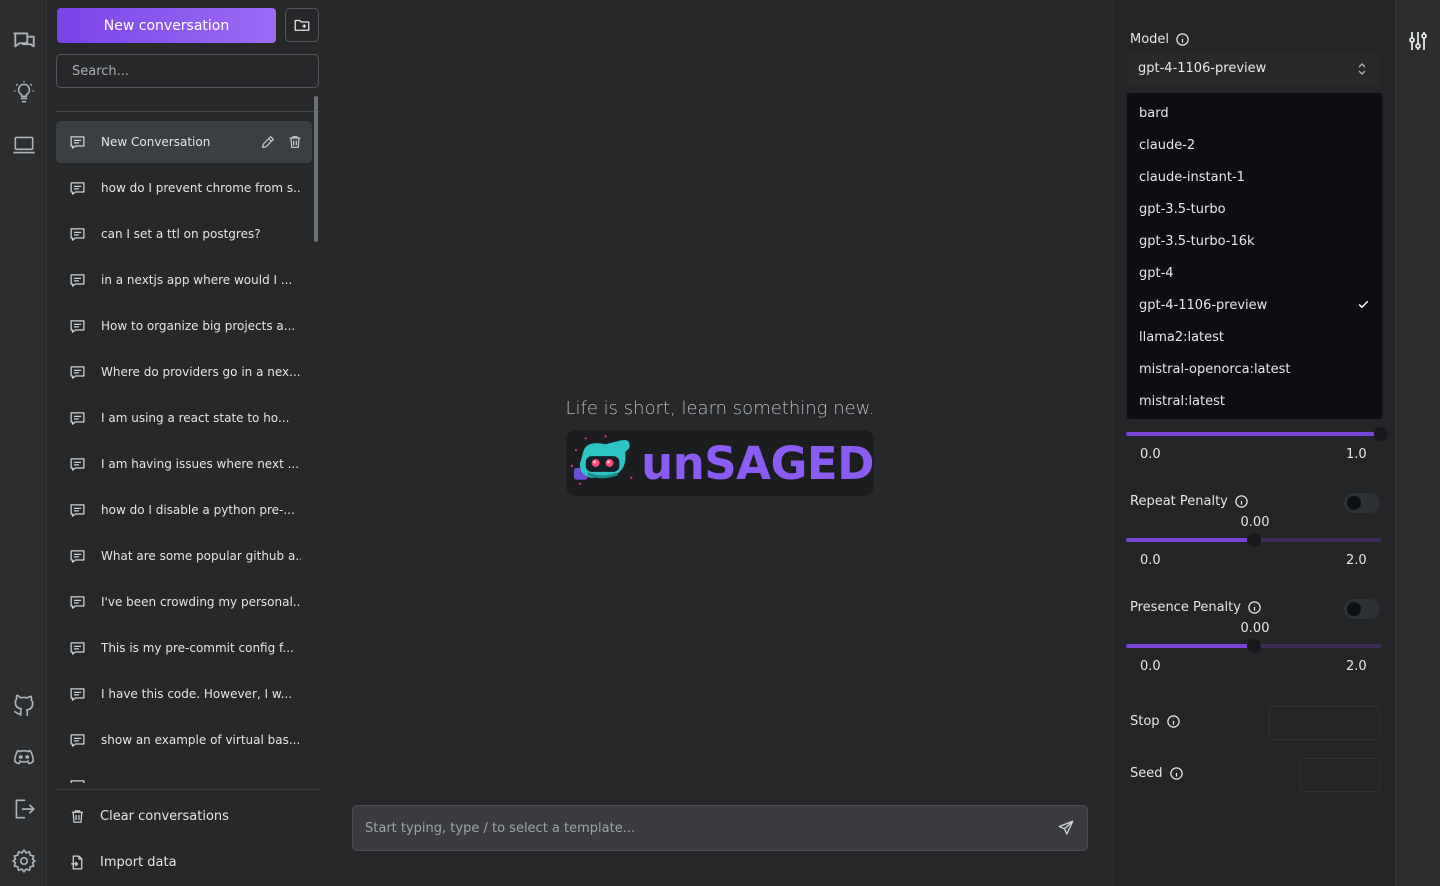  I want to click on model-option: claude-2, so click(1254, 145).